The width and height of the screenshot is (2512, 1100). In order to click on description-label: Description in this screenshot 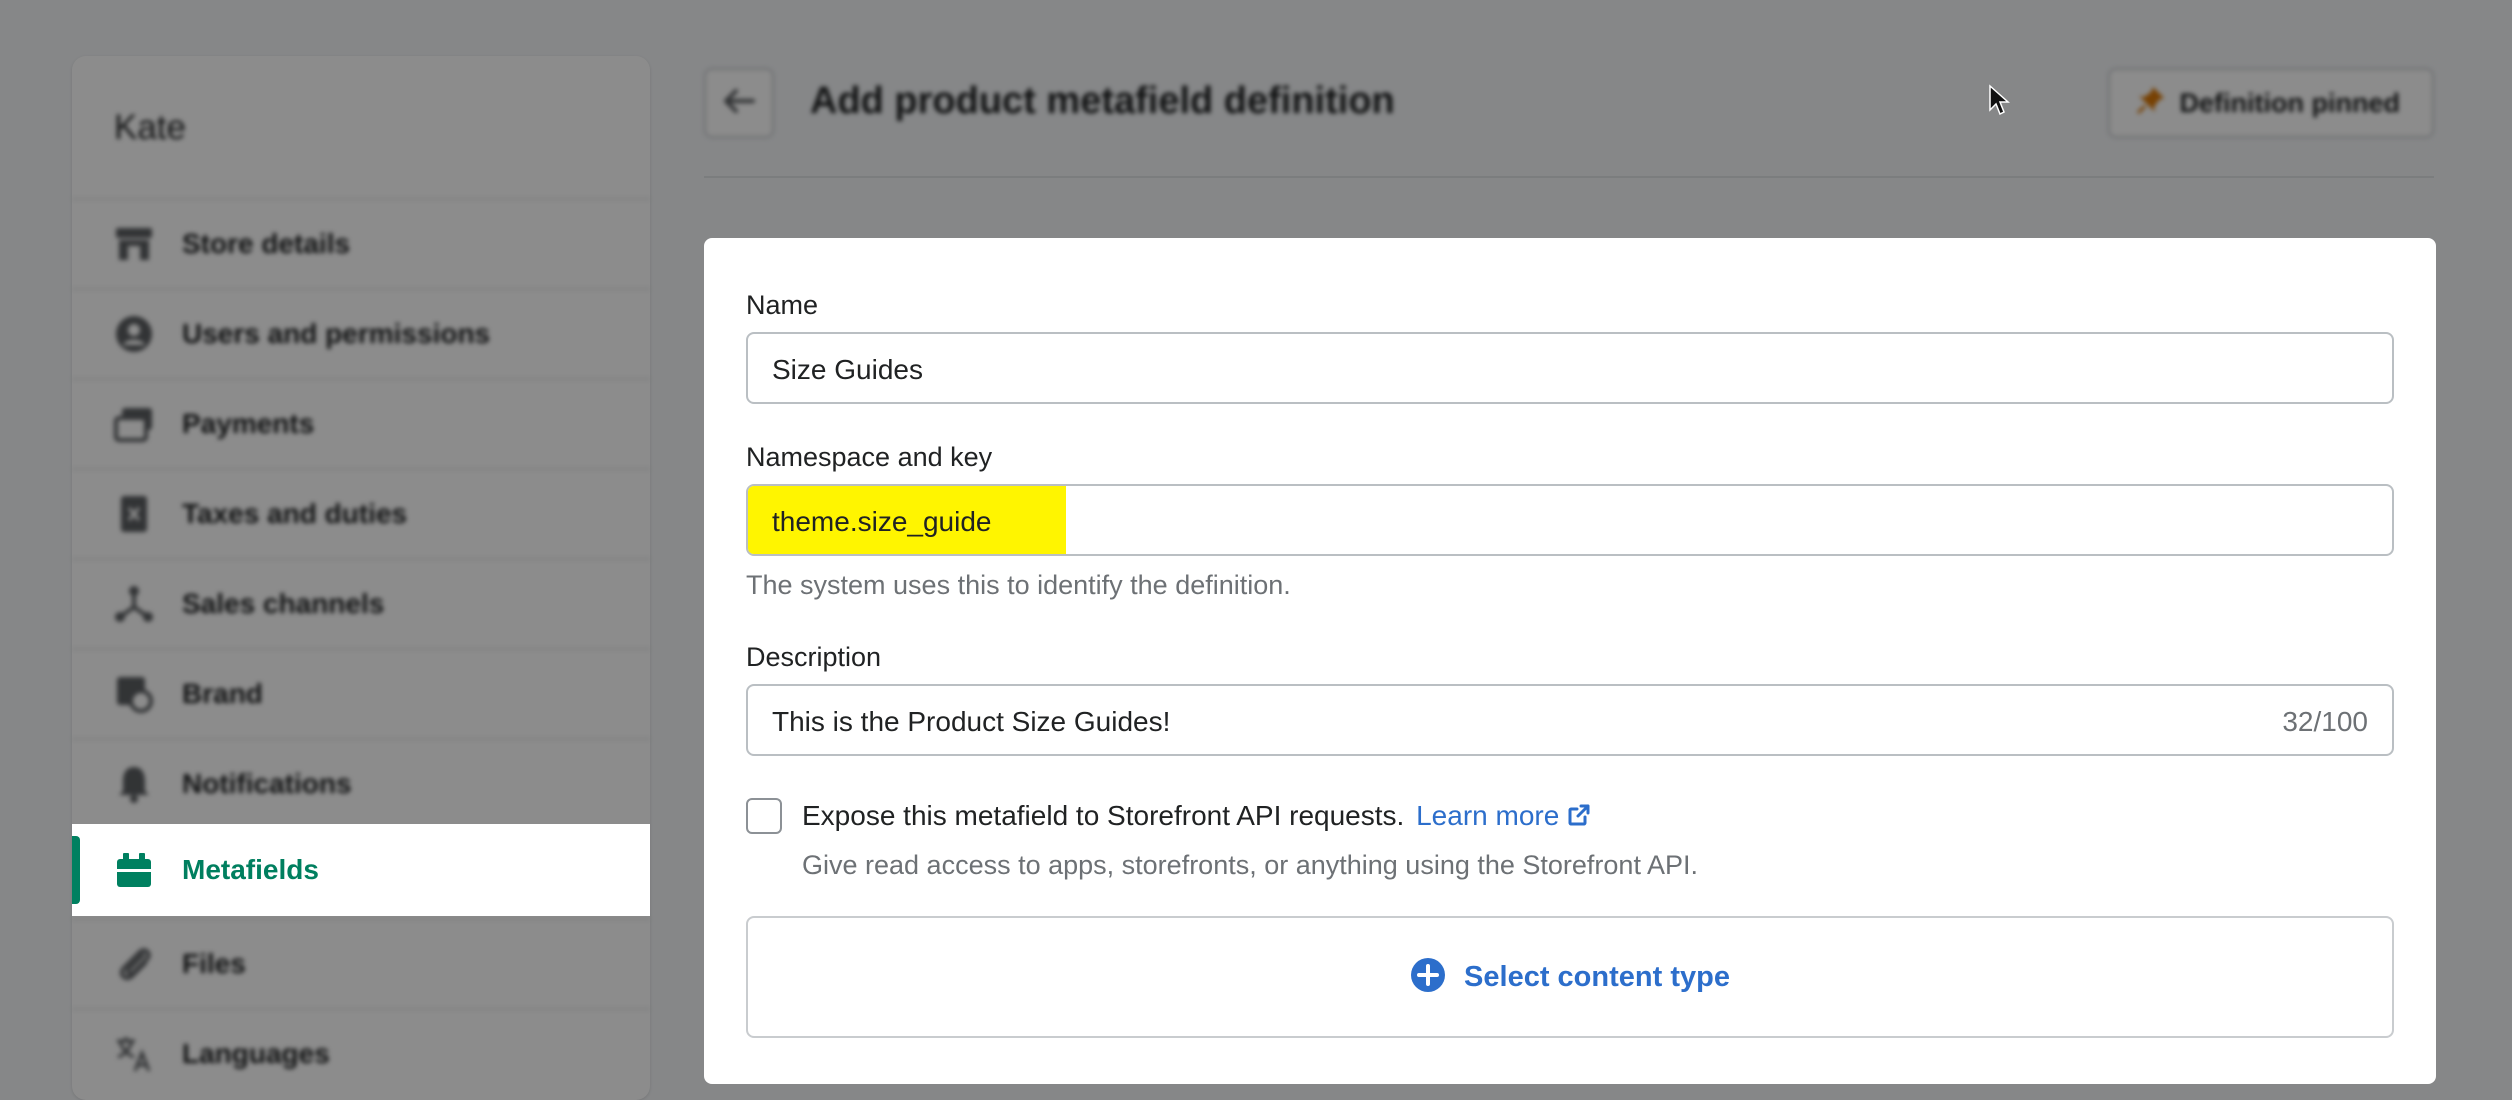, I will do `click(814, 657)`.